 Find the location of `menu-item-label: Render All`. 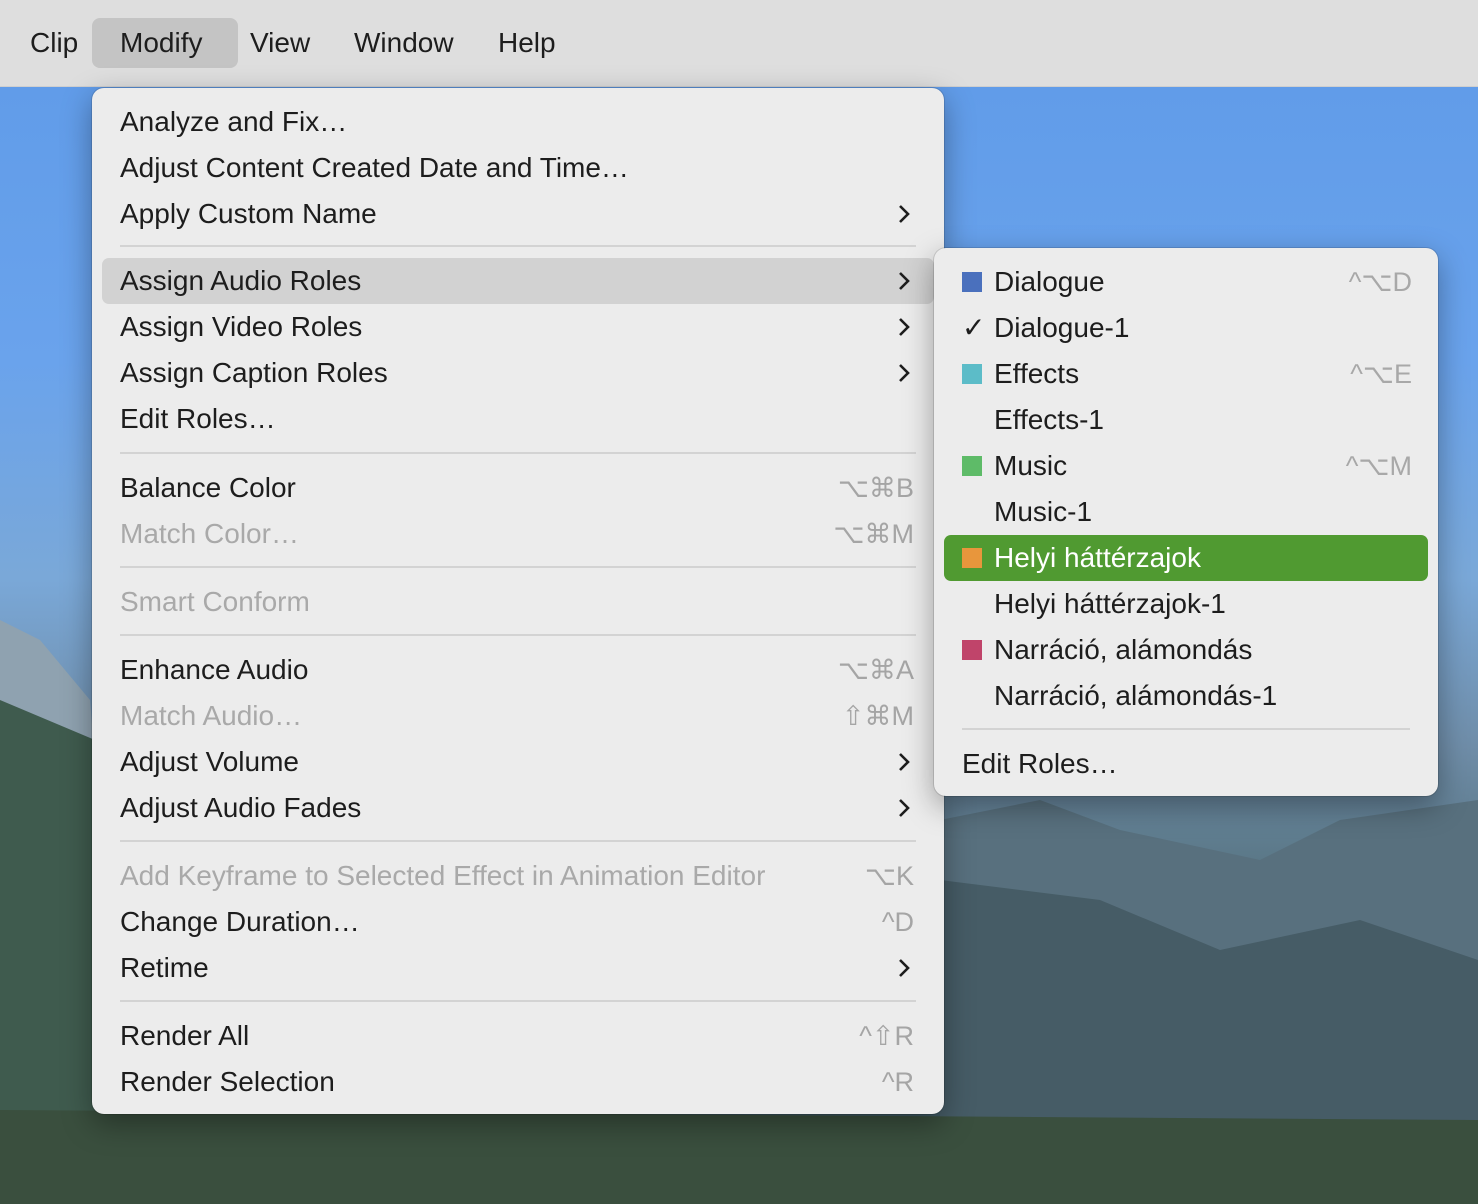

menu-item-label: Render All is located at coordinates (185, 1035).